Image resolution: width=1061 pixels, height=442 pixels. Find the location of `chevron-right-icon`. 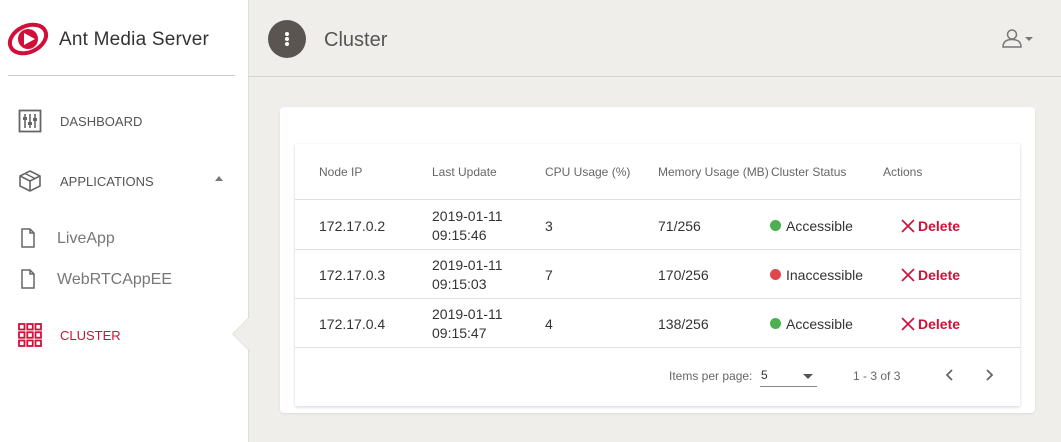

chevron-right-icon is located at coordinates (990, 375).